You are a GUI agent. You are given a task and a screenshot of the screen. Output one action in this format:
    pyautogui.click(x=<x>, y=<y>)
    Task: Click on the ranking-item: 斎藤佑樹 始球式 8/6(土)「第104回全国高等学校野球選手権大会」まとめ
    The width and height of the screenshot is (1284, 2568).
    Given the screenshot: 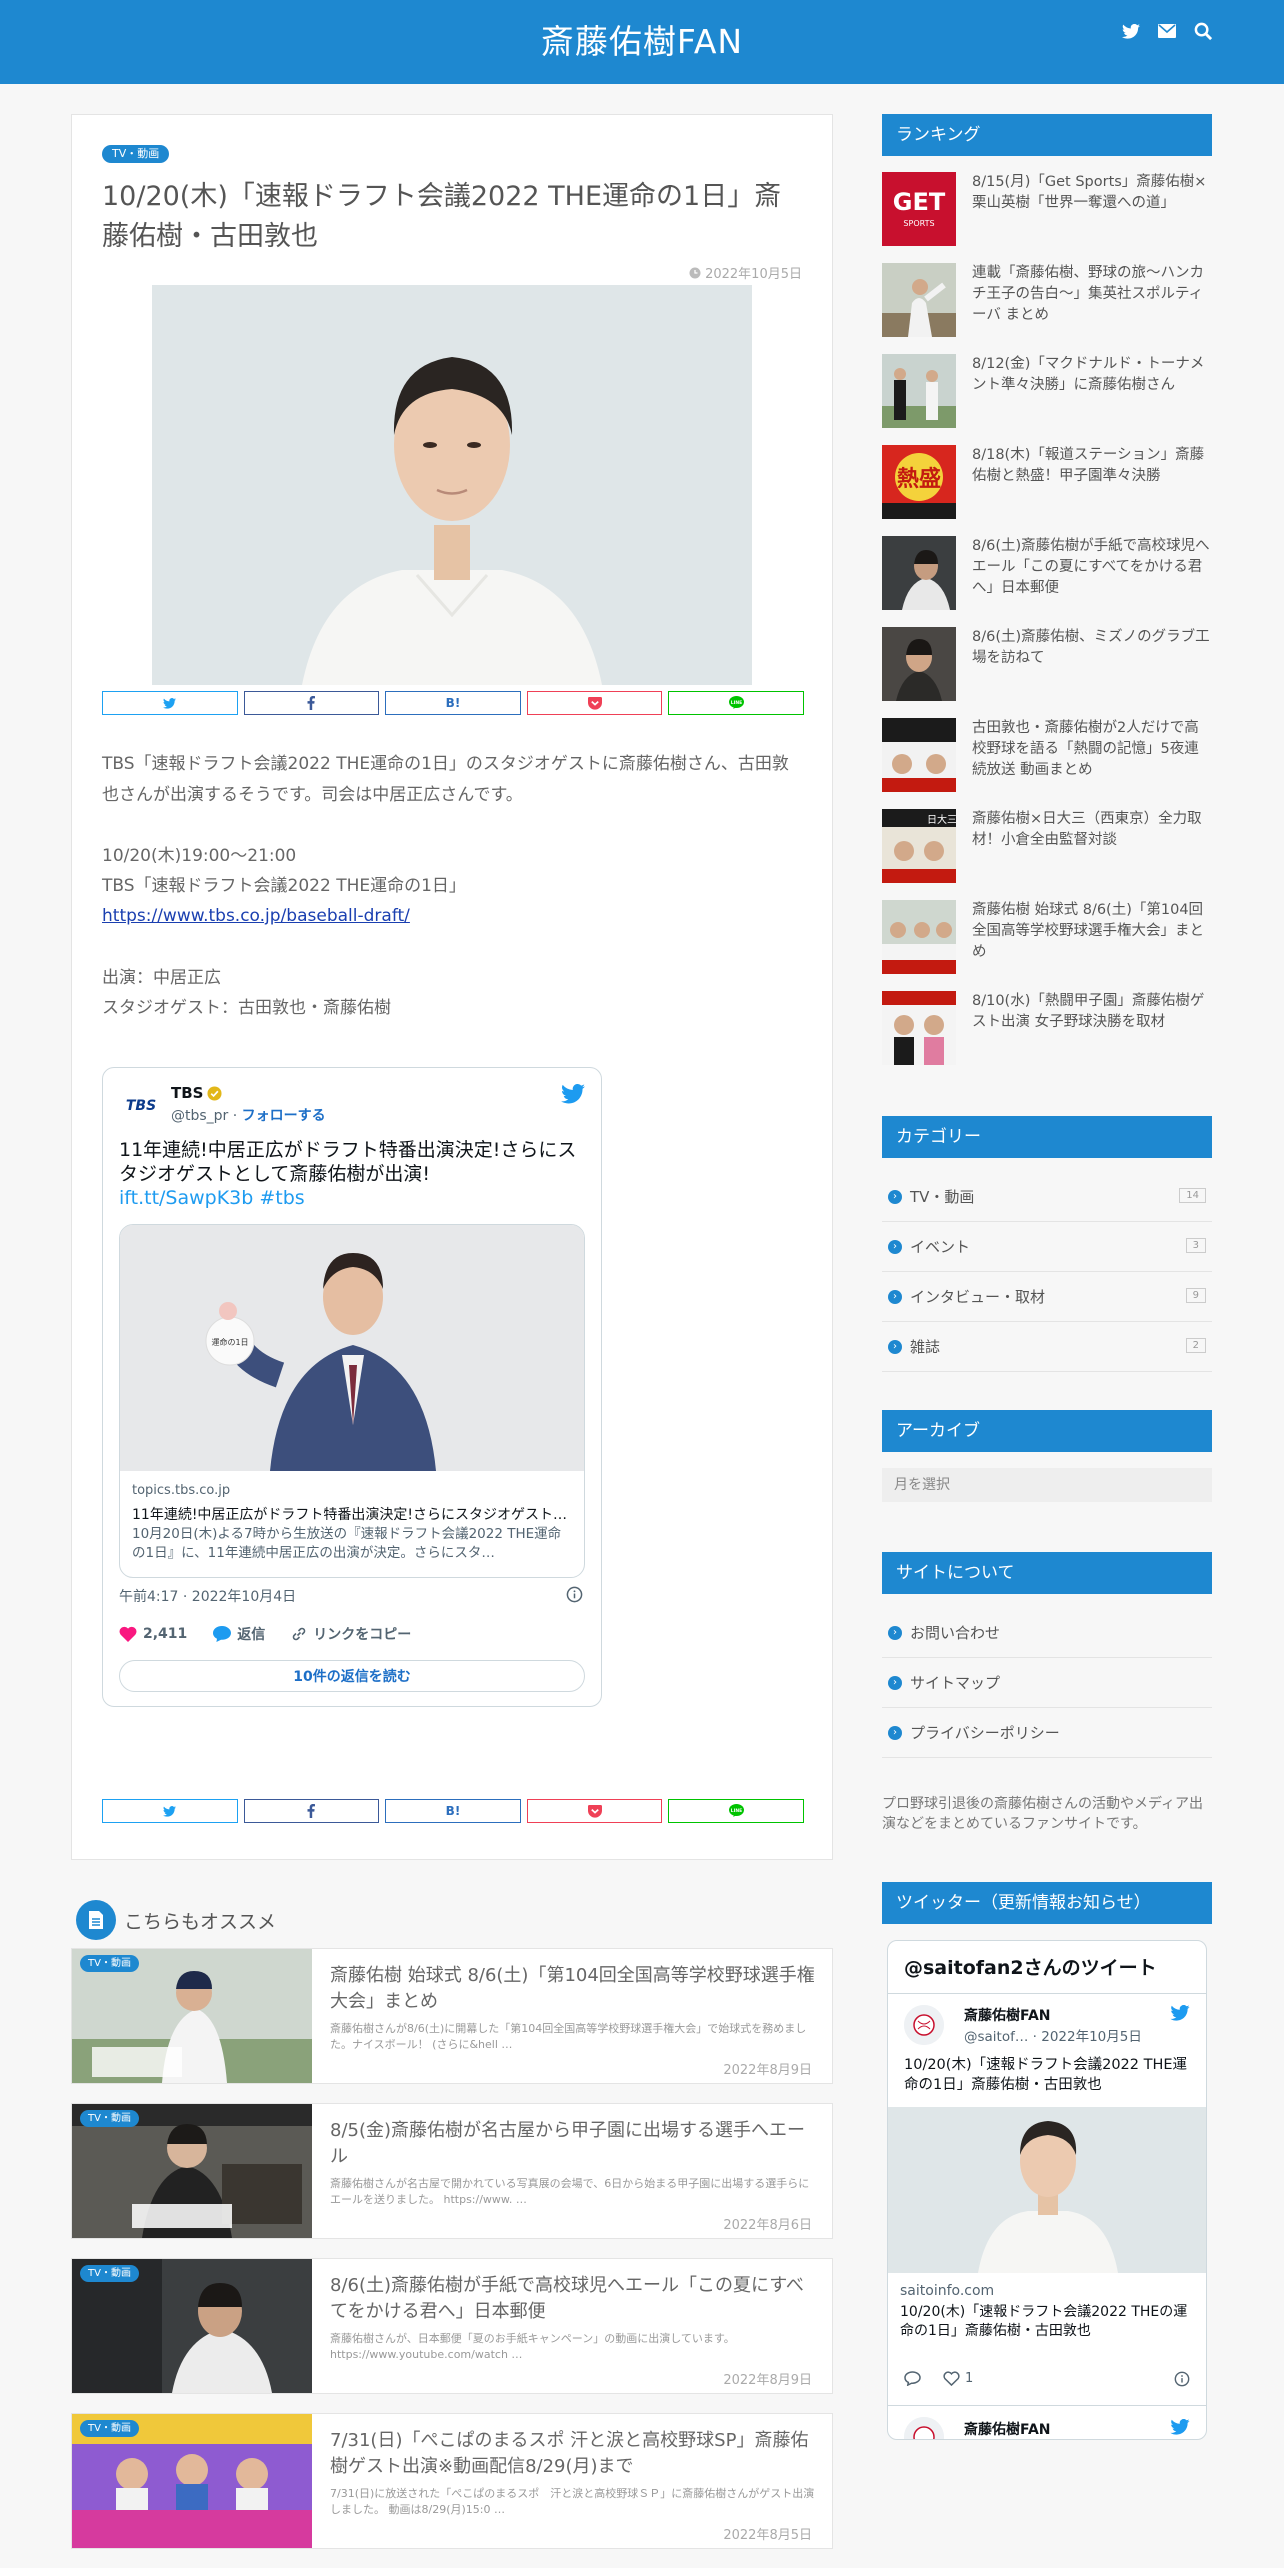 What is the action you would take?
    pyautogui.click(x=1047, y=938)
    